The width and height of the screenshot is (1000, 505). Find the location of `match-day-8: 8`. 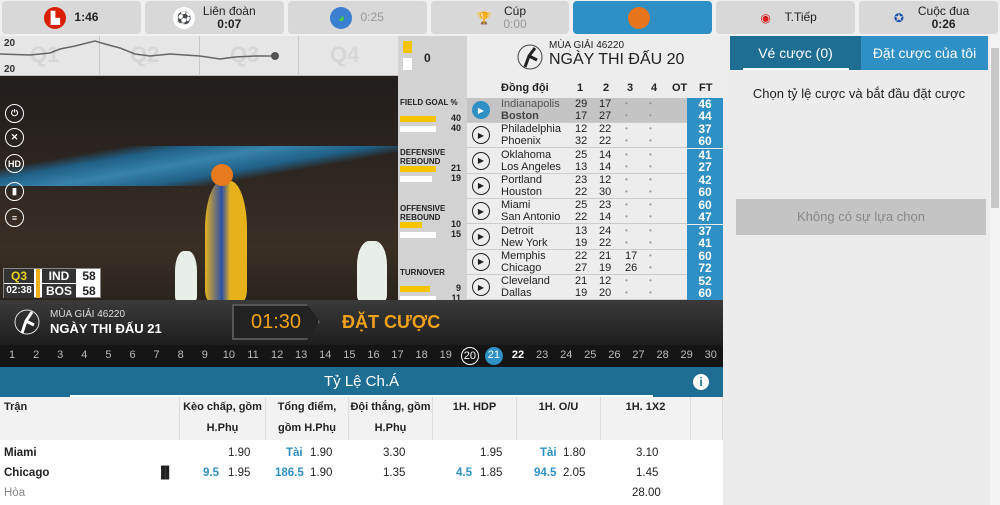

match-day-8: 8 is located at coordinates (181, 356).